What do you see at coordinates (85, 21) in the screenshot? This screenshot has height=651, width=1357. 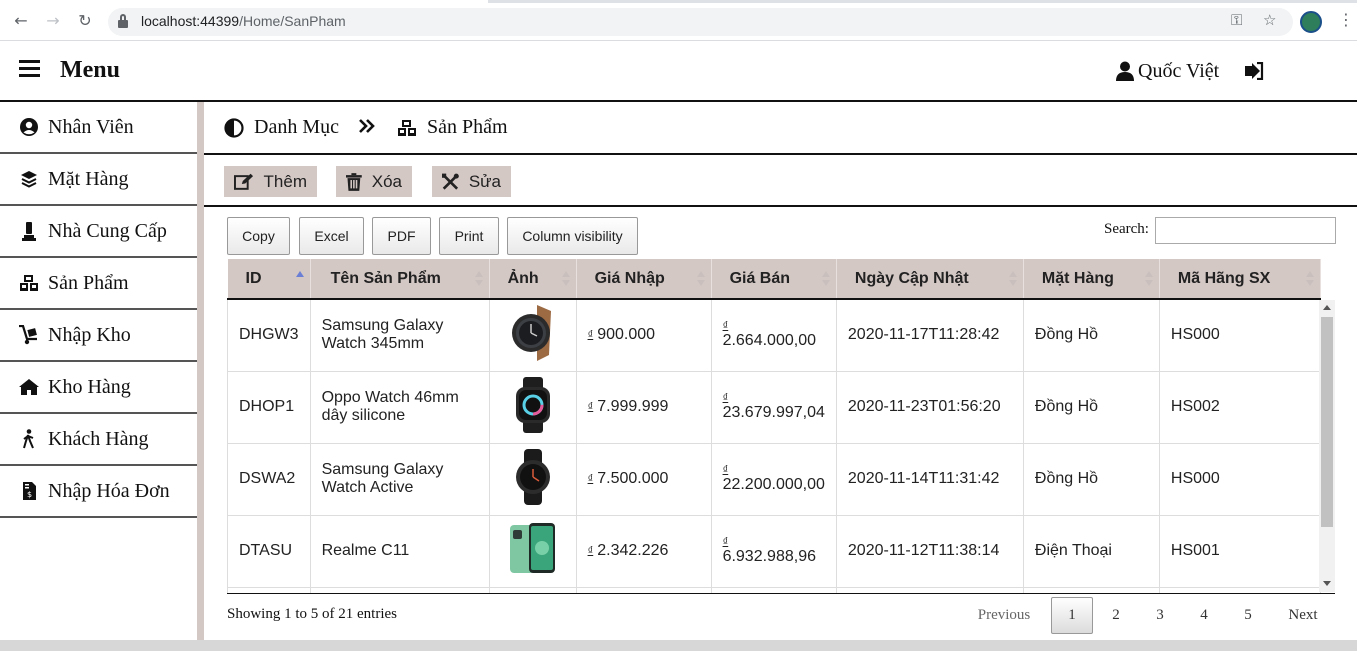 I see `reload-icon: ↻` at bounding box center [85, 21].